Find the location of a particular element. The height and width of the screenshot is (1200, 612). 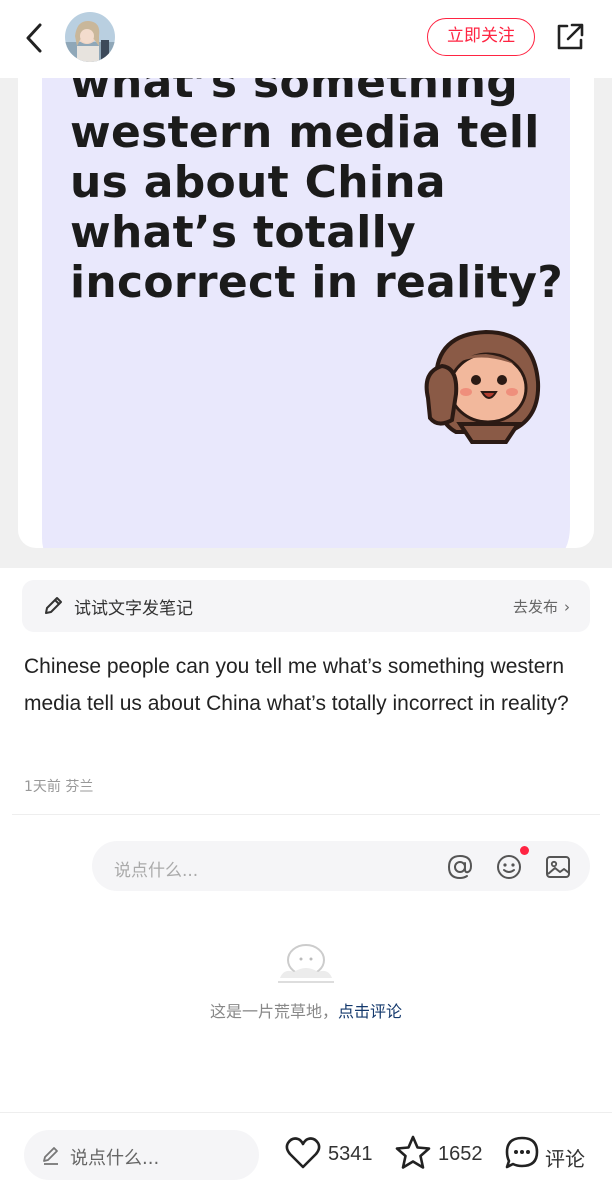

note-bar-label: 试试文字发笔记 is located at coordinates (133, 609).